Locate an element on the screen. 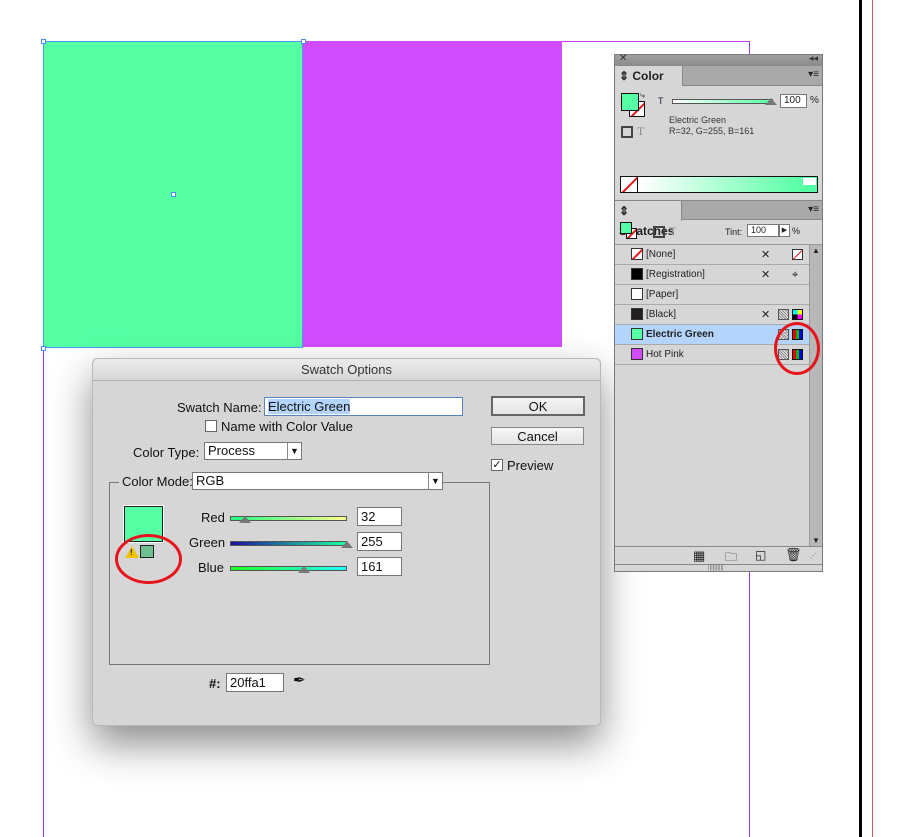 This screenshot has height=837, width=901. none-swatch-icon is located at coordinates (637, 254).